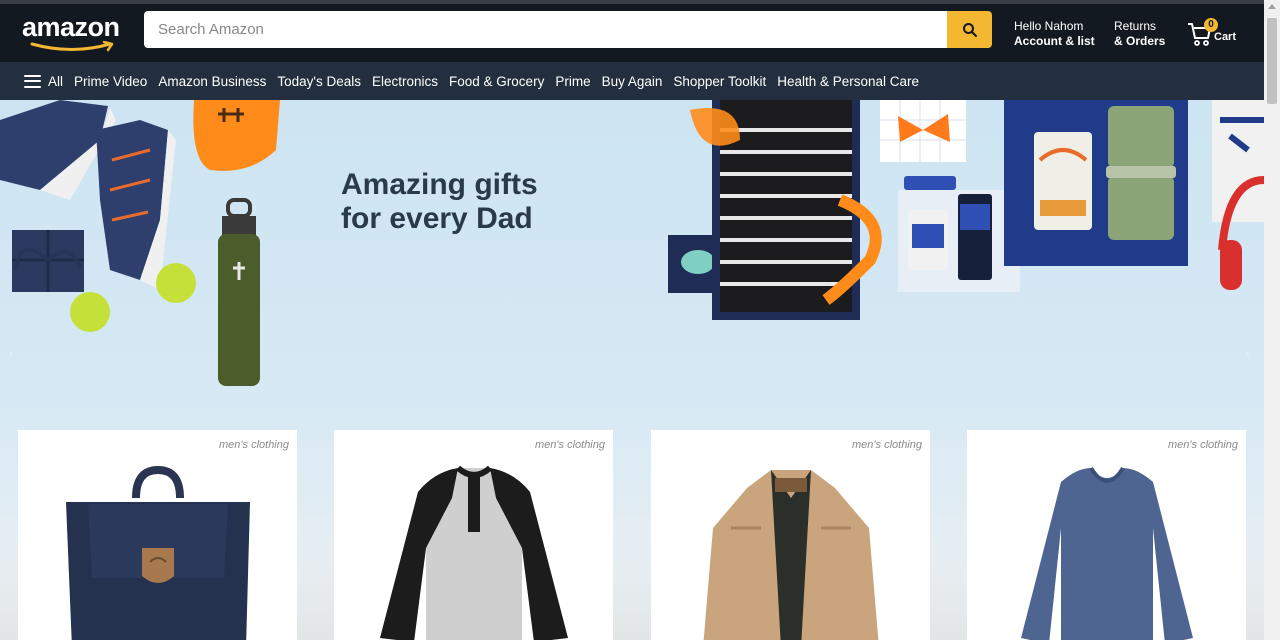 This screenshot has height=640, width=1280. What do you see at coordinates (496, 81) in the screenshot?
I see `nav-food-grocery: Food & Grocery` at bounding box center [496, 81].